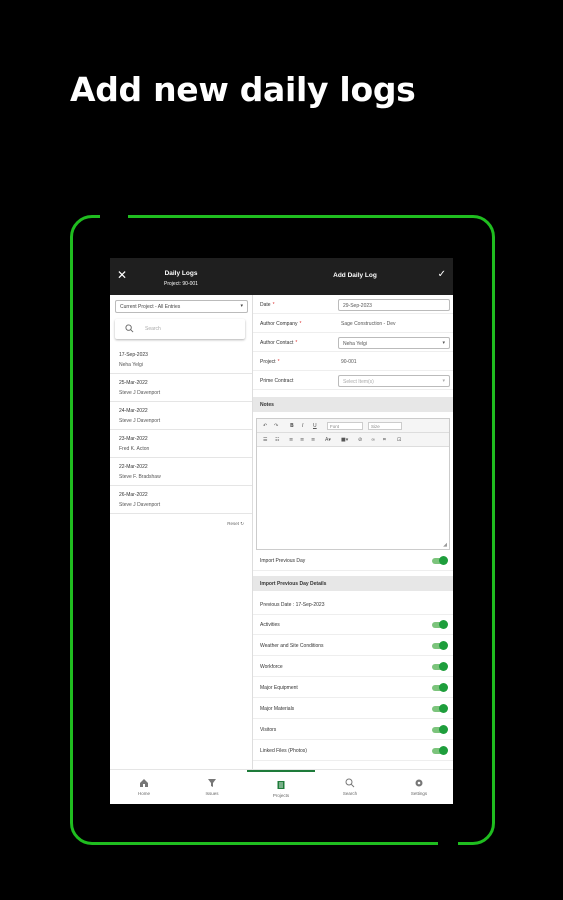 Image resolution: width=563 pixels, height=900 pixels. What do you see at coordinates (373, 440) in the screenshot?
I see `link-icon: ∞` at bounding box center [373, 440].